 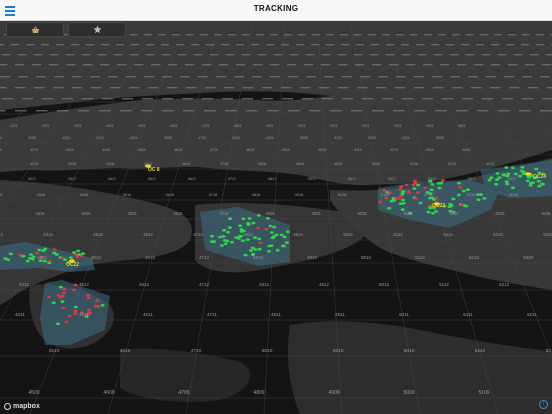 What do you see at coordinates (528, 174) in the screenshot?
I see `cluster-center-marker` at bounding box center [528, 174].